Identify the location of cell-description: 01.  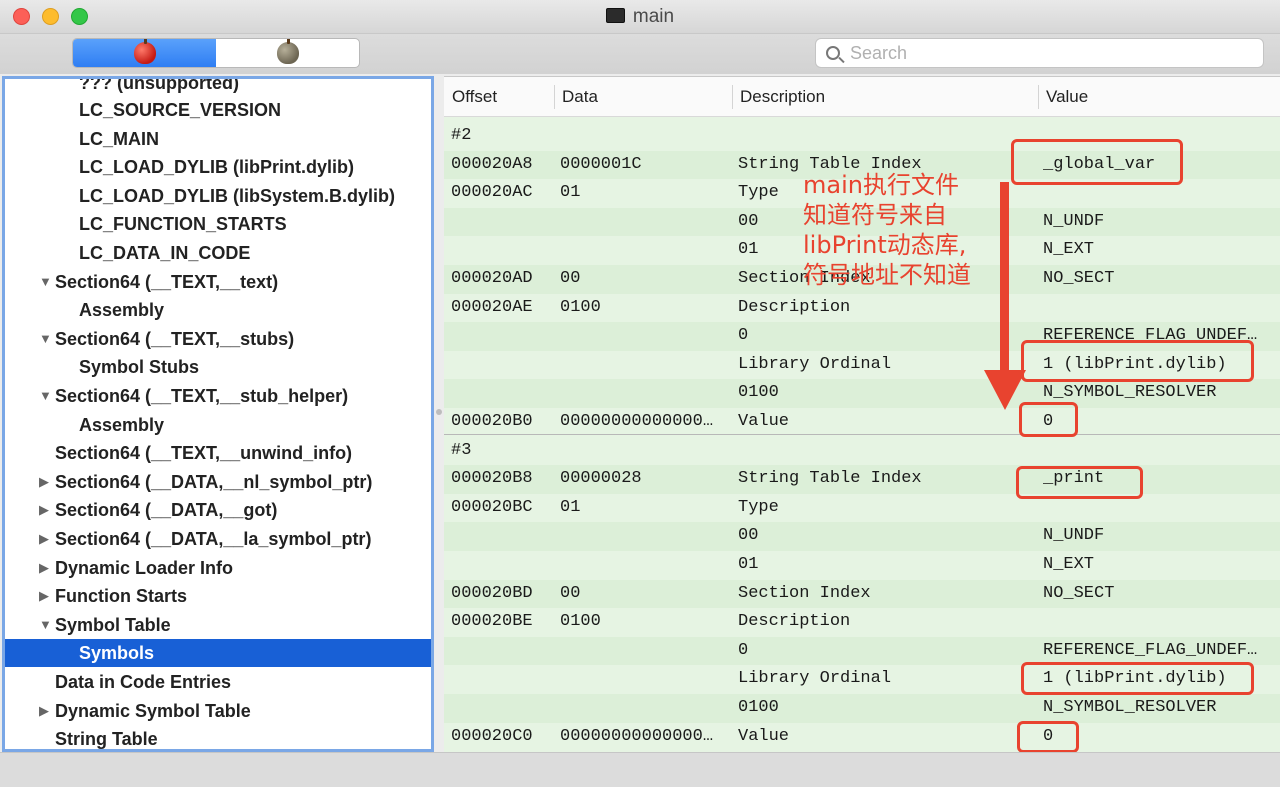
(748, 564).